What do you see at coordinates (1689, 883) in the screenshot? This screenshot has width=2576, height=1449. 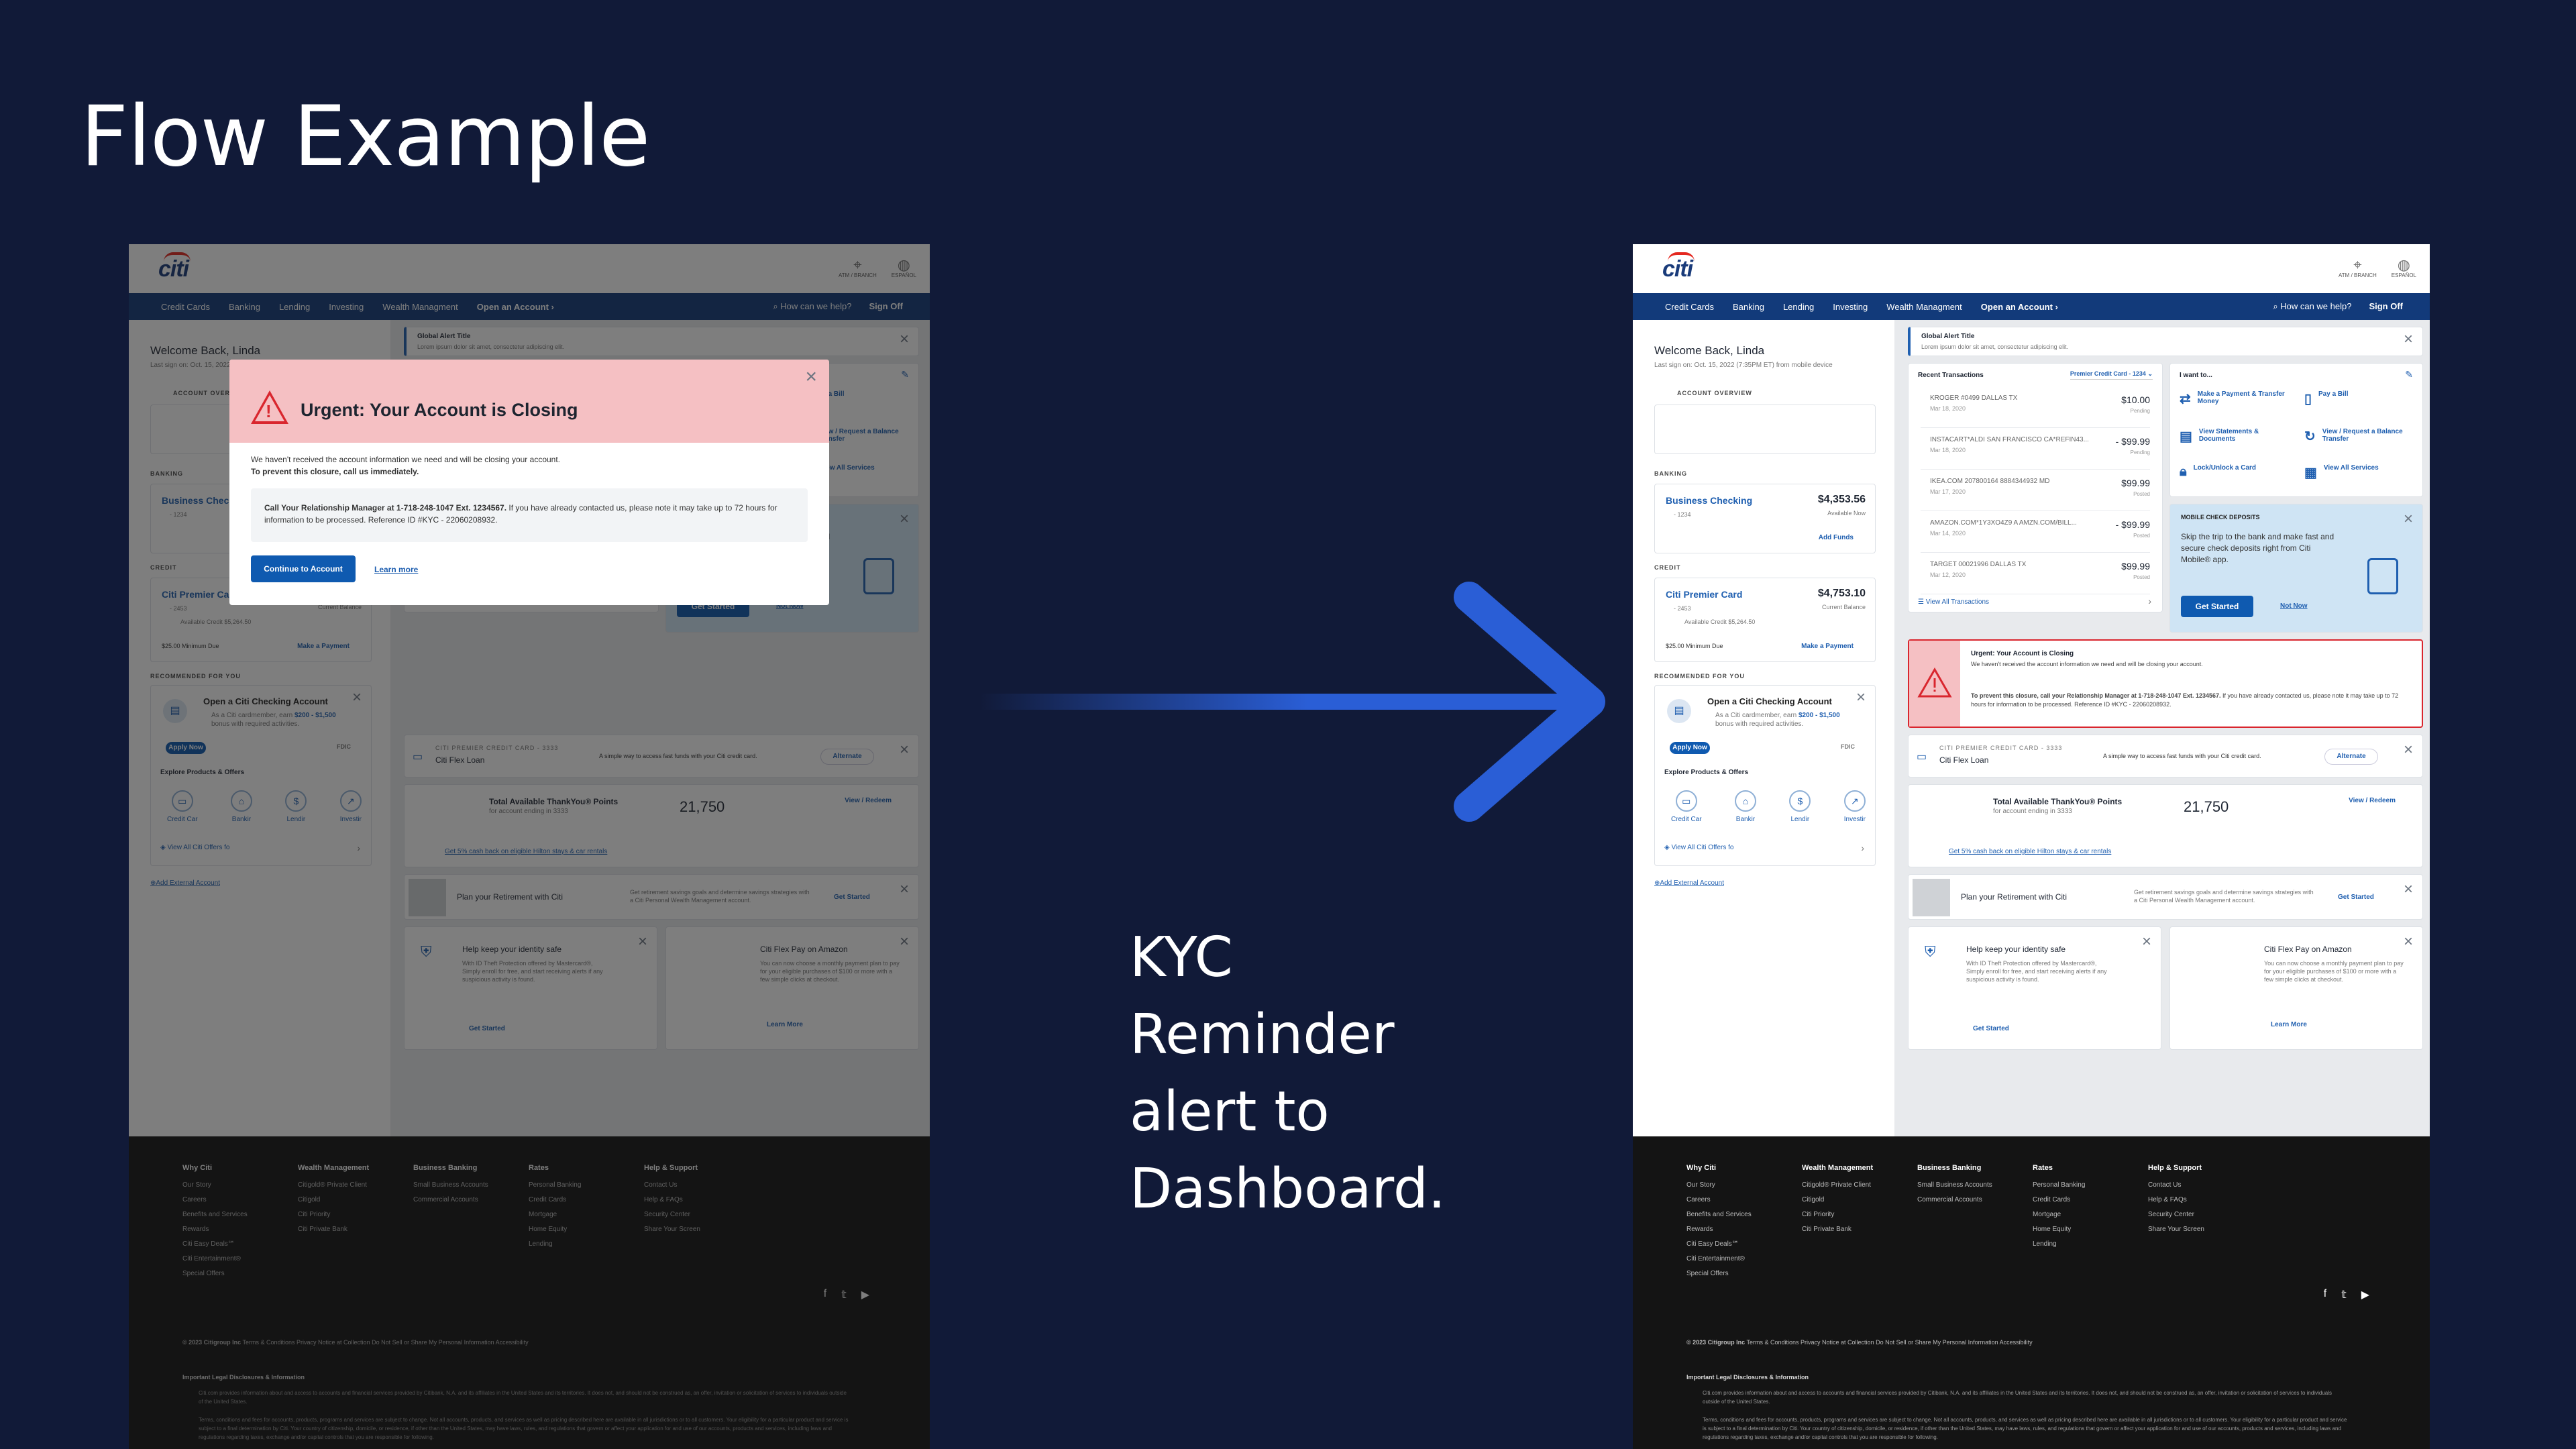 I see `add-external-account-link: ⊕Add External Account` at bounding box center [1689, 883].